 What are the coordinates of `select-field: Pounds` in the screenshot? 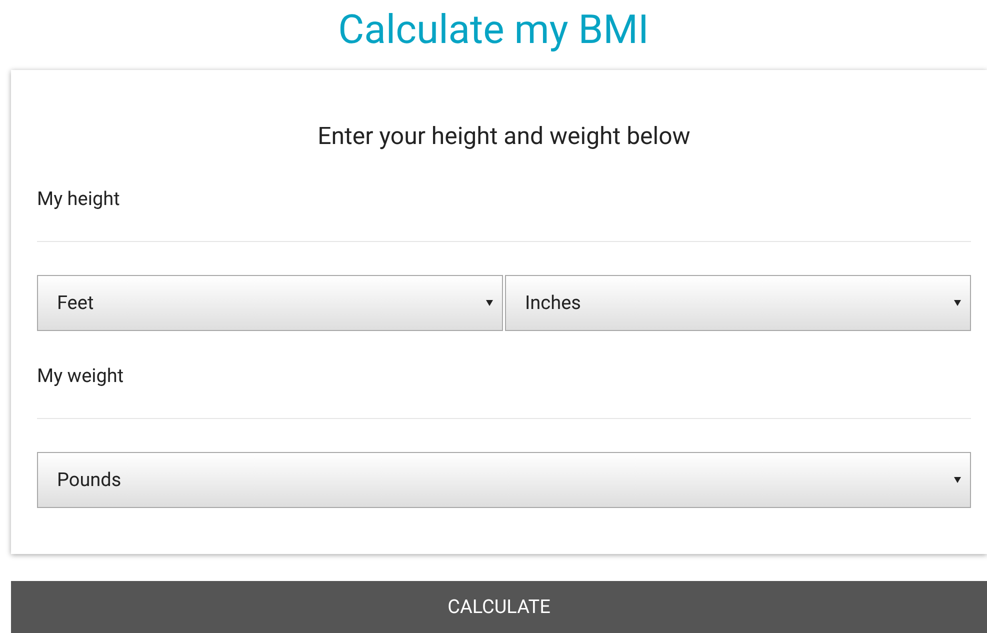 It's located at (504, 480).